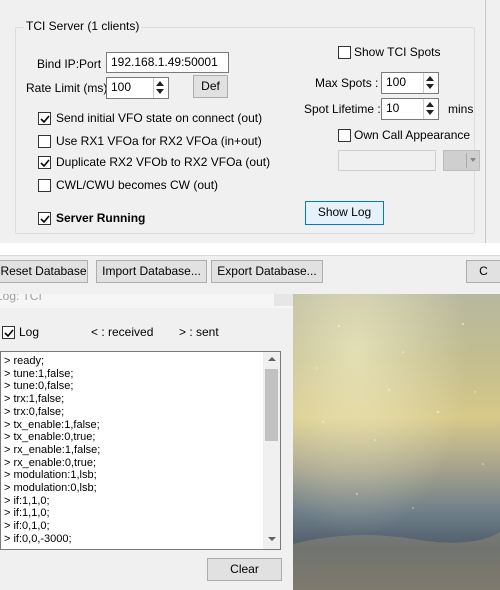 The width and height of the screenshot is (500, 590). I want to click on max-spots-spinner, so click(430, 83).